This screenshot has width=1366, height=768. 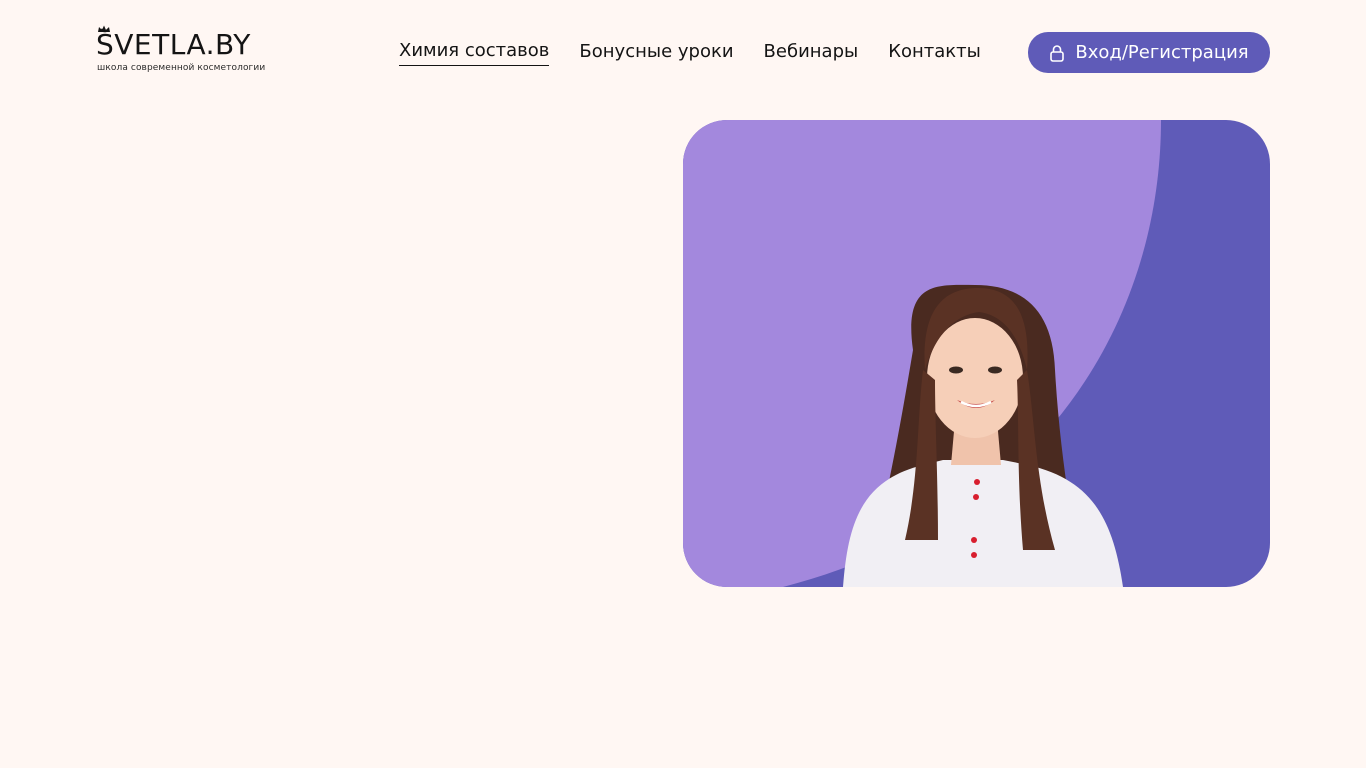 I want to click on logo: ŠVETLA.BY школа современной косметологии, so click(x=181, y=50).